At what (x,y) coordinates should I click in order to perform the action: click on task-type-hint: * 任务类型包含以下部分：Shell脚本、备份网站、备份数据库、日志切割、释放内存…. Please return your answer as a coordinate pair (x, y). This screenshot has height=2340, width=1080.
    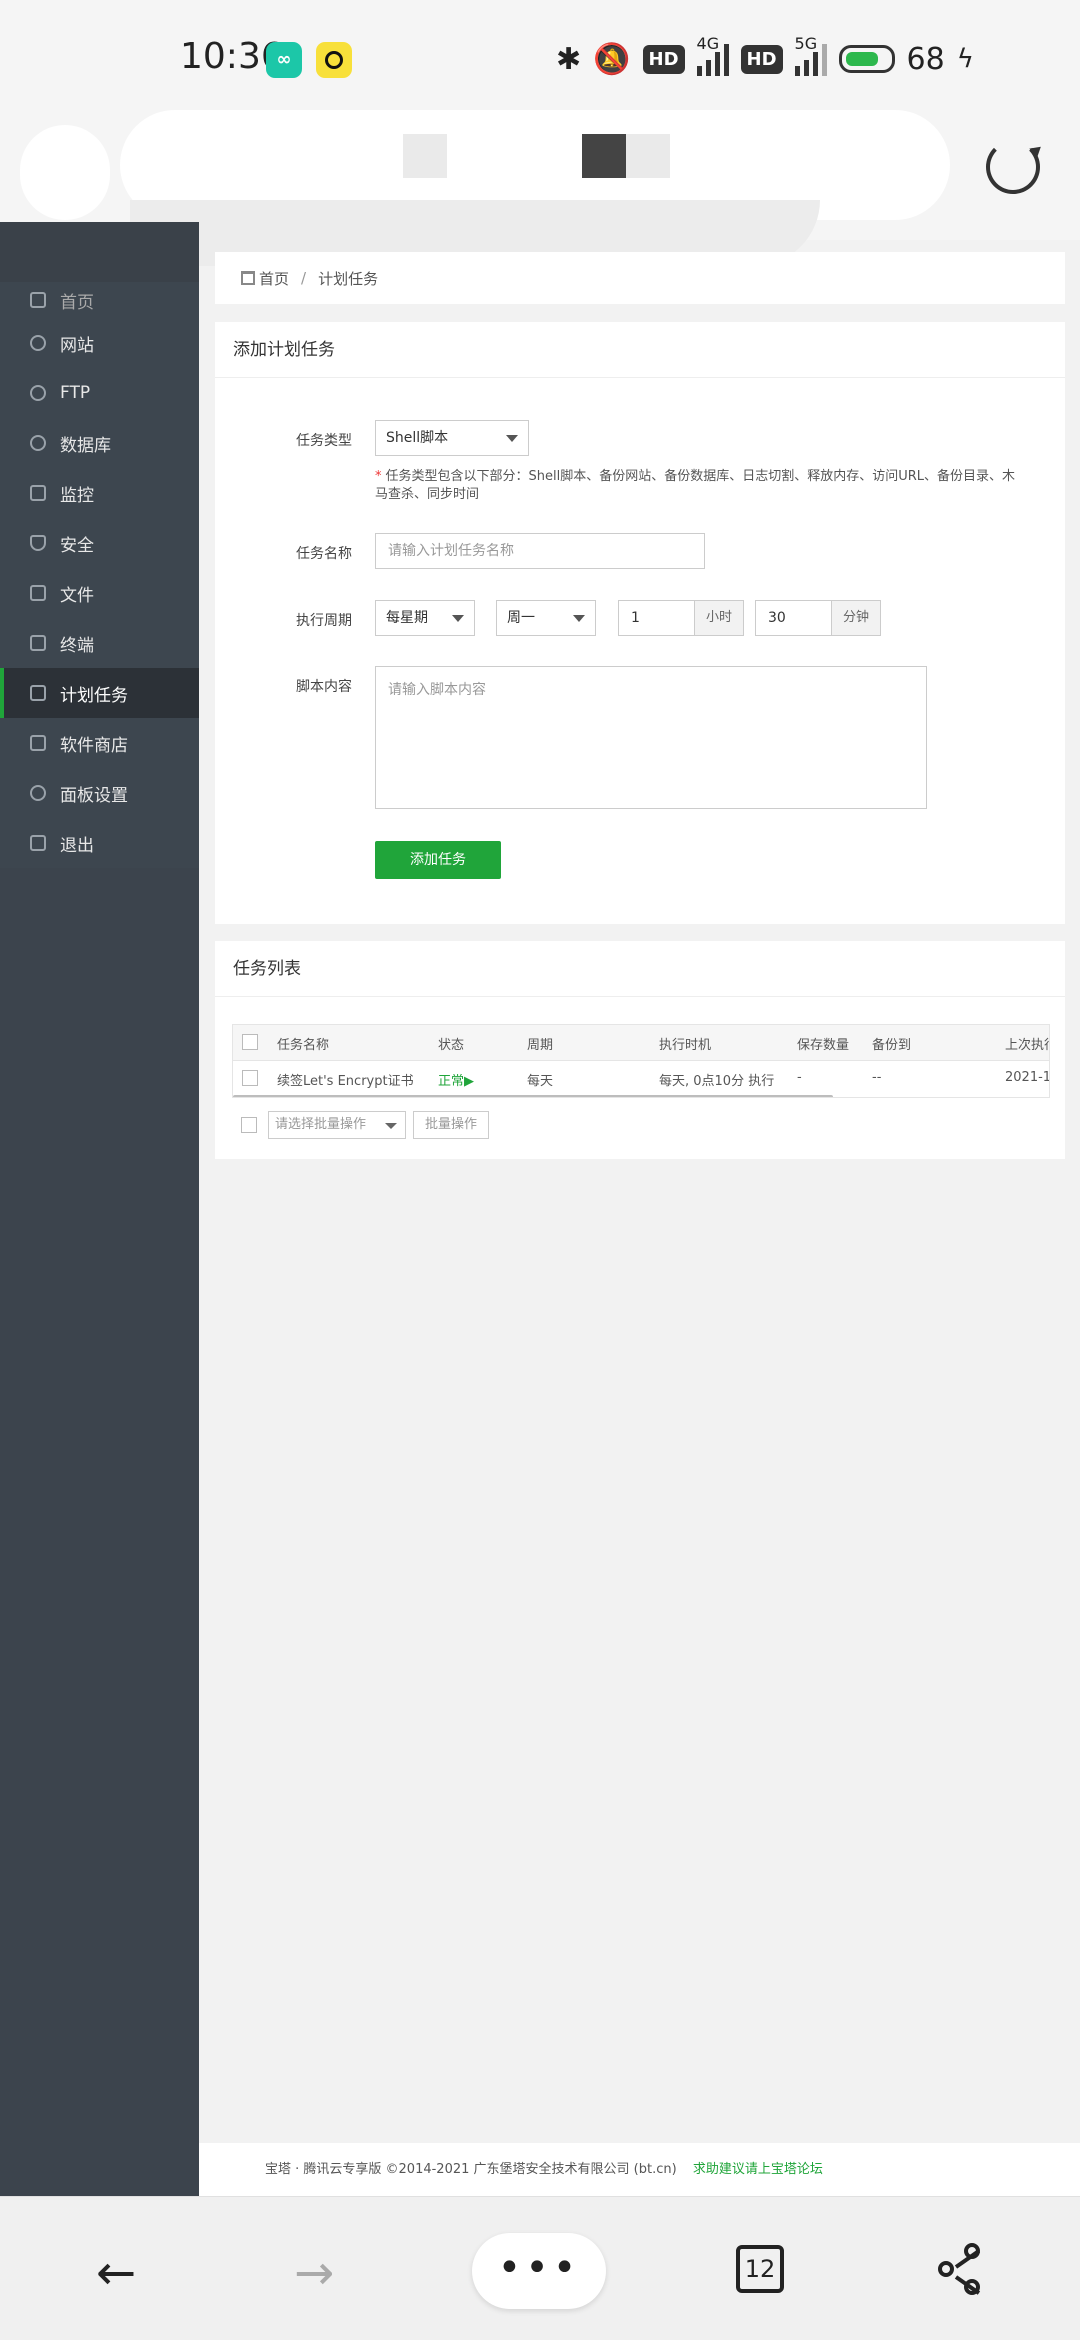
    Looking at the image, I should click on (695, 485).